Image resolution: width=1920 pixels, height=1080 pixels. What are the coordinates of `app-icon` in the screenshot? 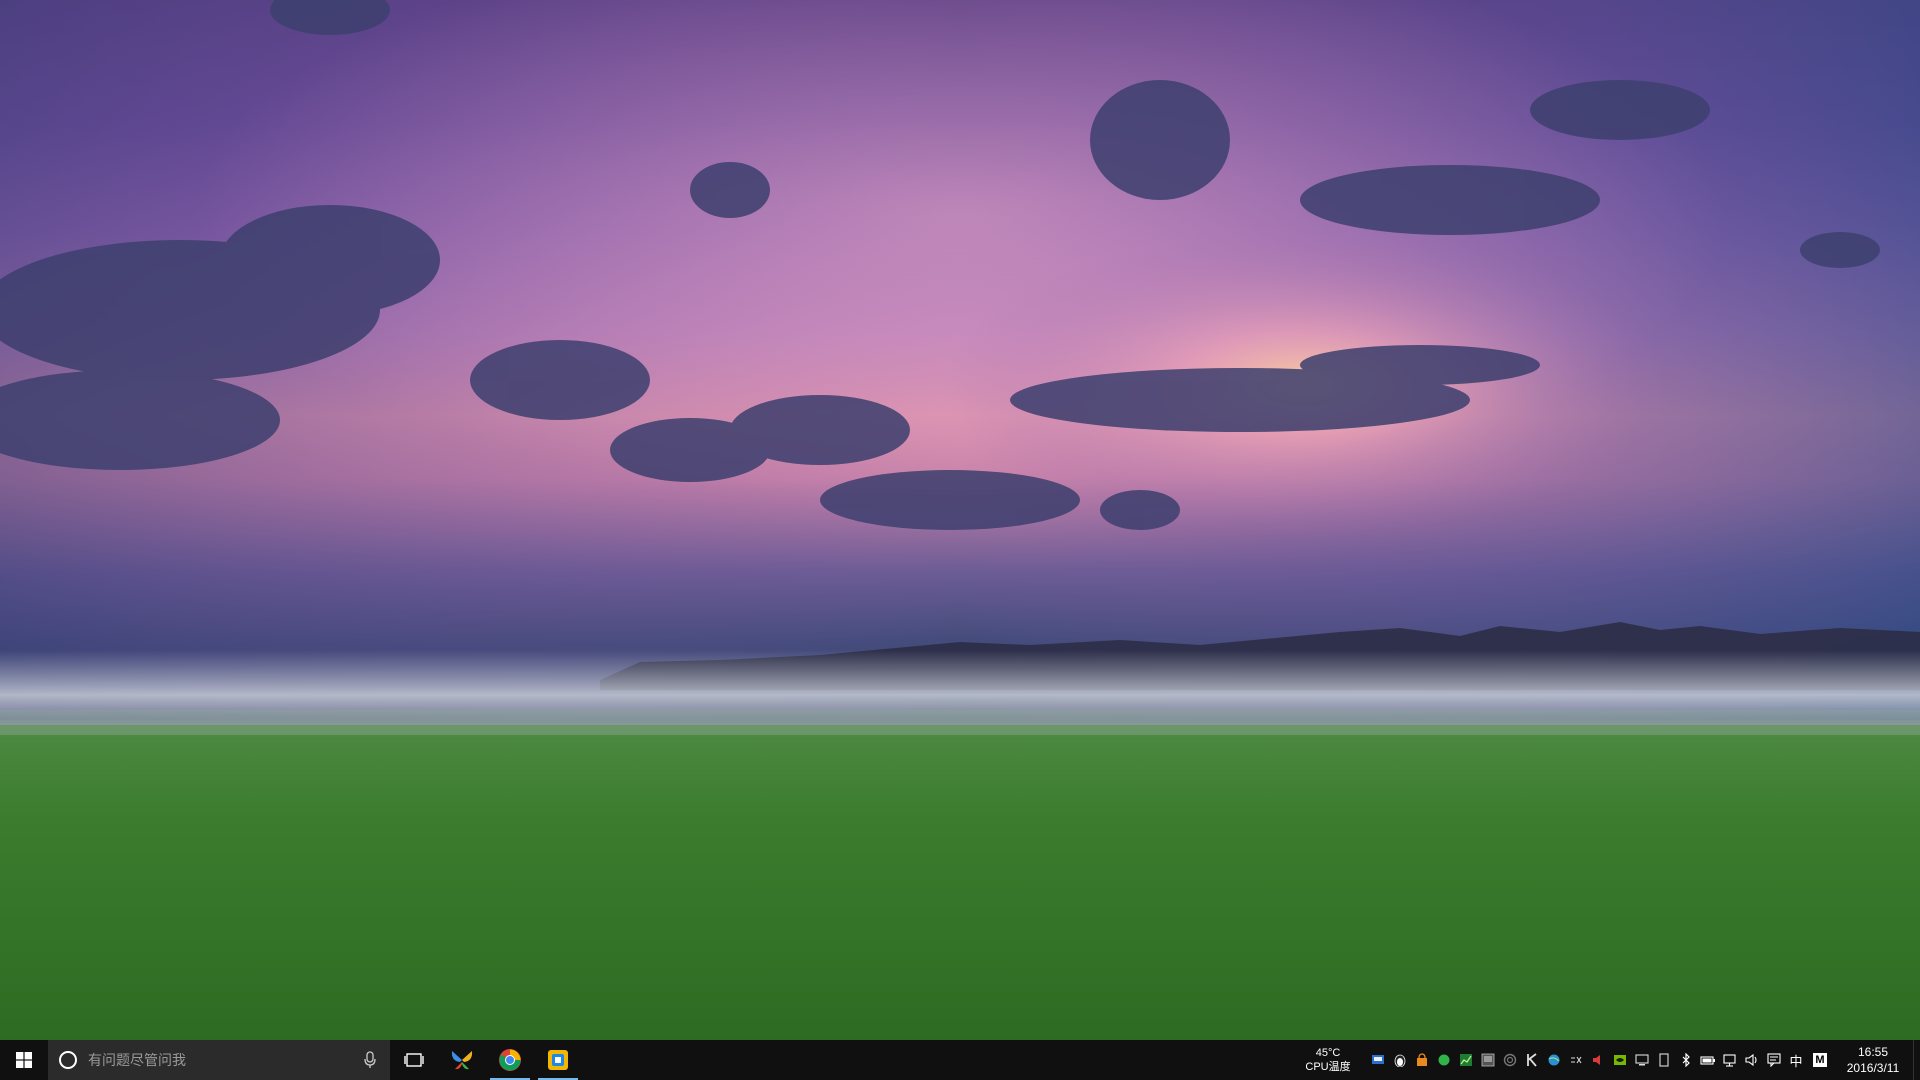 It's located at (558, 1060).